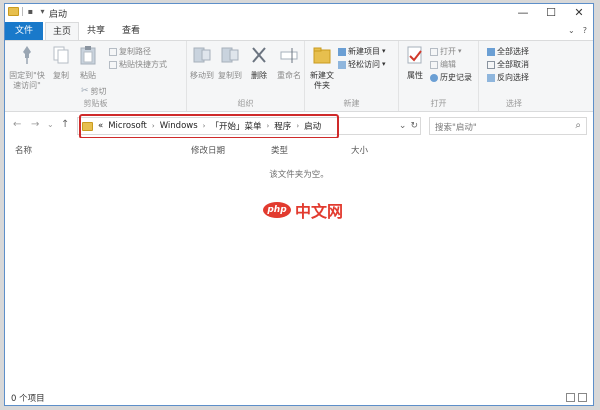  What do you see at coordinates (513, 64) in the screenshot?
I see `select-none-label: 全部取消` at bounding box center [513, 64].